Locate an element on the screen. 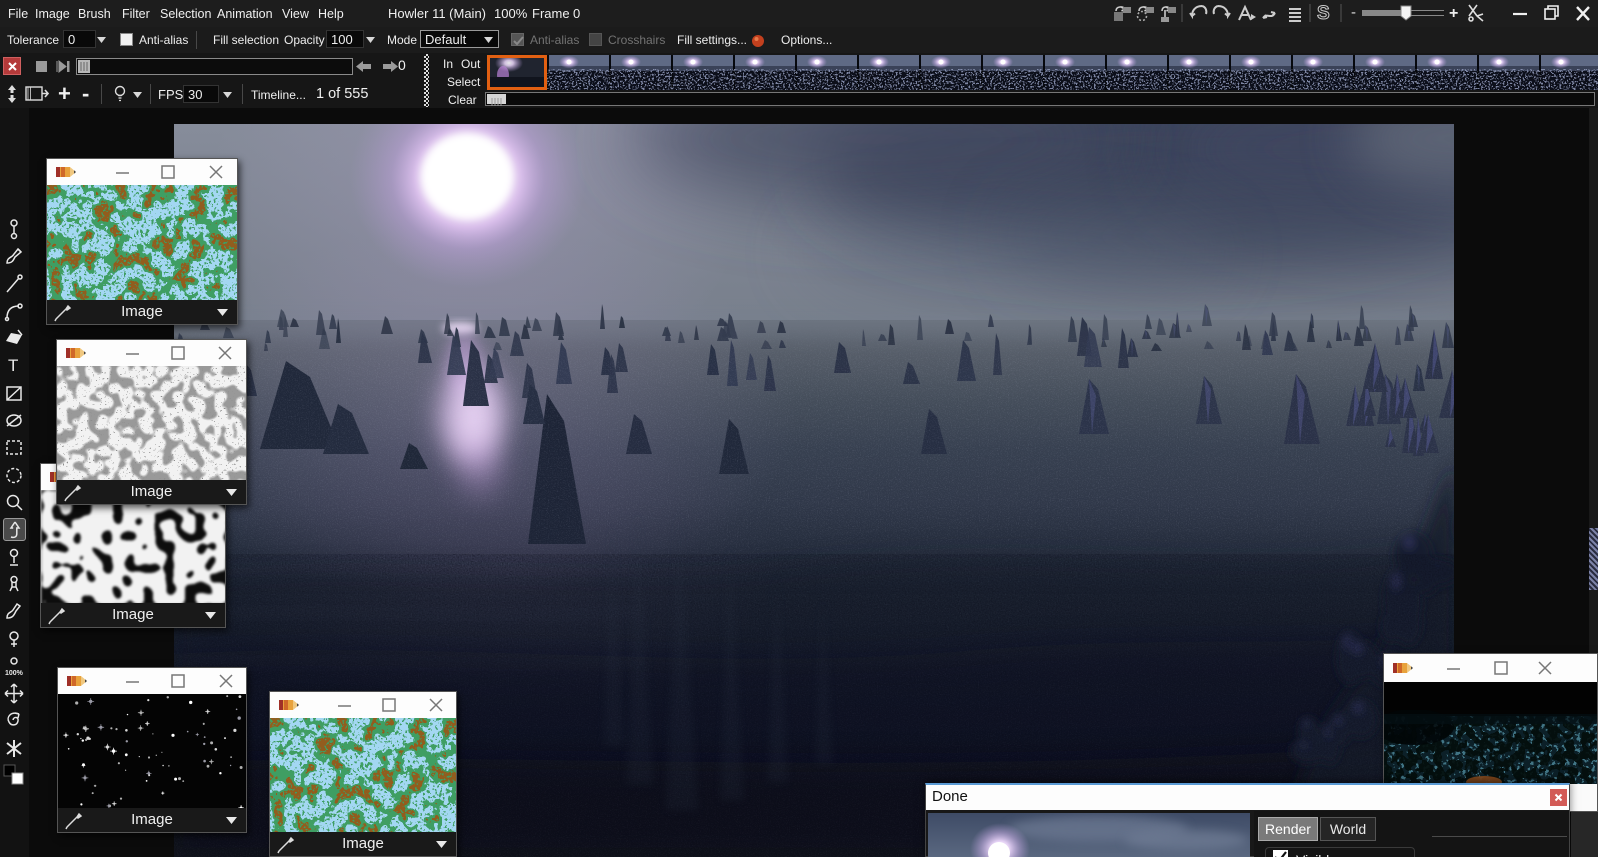 The image size is (1598, 857). svg-text: T is located at coordinates (13, 365).